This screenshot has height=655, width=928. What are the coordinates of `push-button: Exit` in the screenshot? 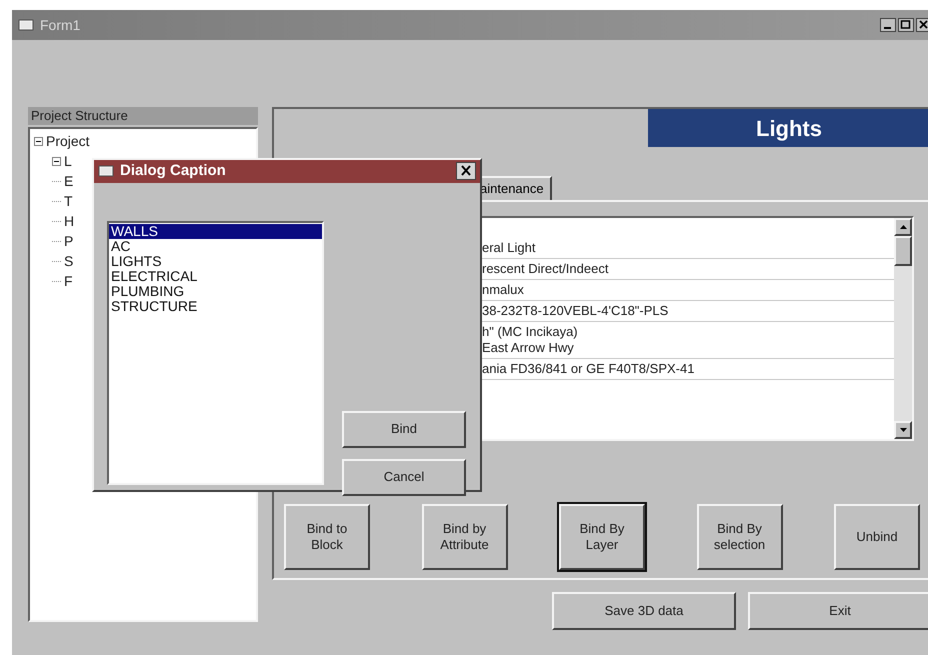 It's located at (838, 611).